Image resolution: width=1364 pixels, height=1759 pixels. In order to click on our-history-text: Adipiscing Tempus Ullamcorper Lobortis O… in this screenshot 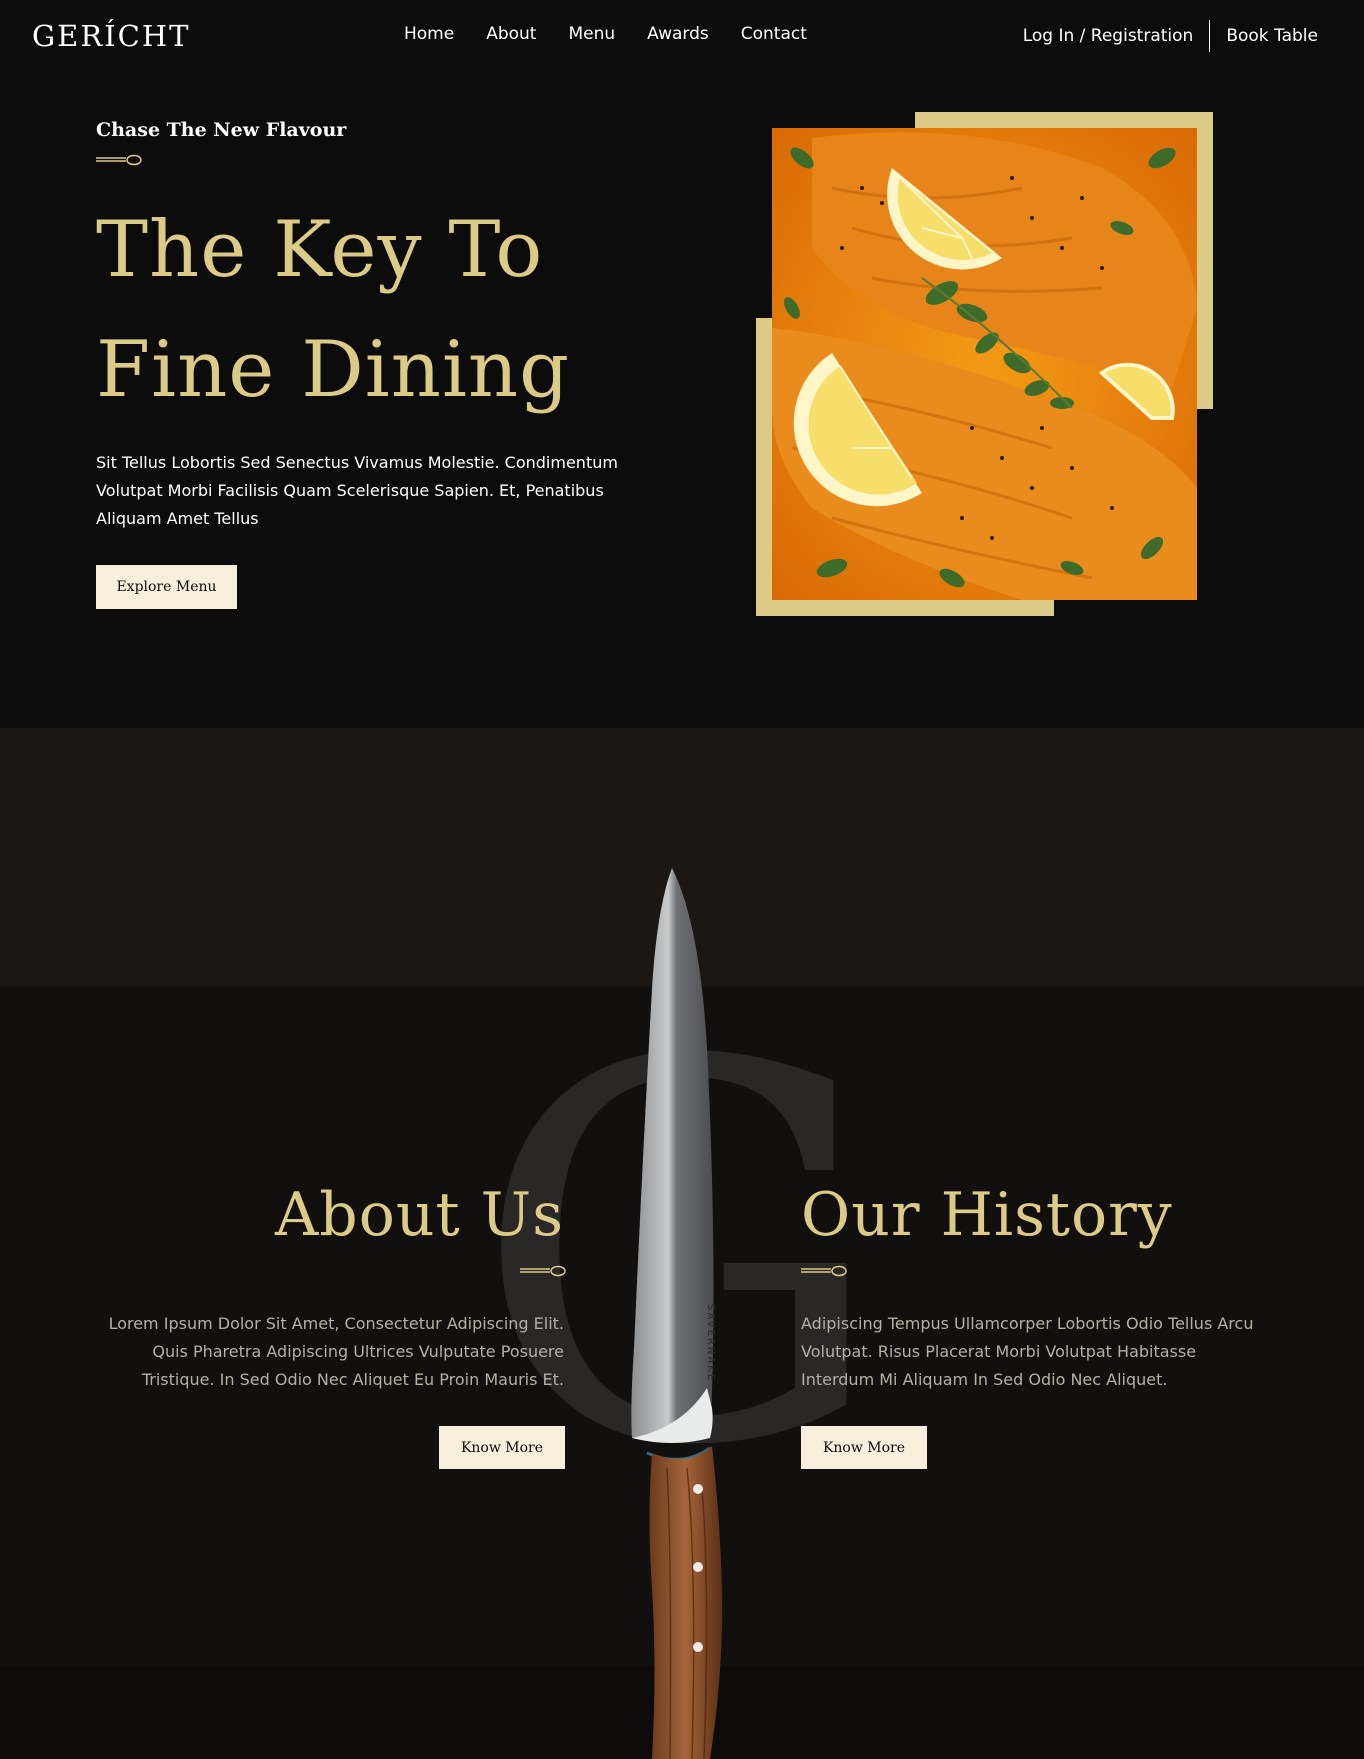, I will do `click(1027, 1351)`.